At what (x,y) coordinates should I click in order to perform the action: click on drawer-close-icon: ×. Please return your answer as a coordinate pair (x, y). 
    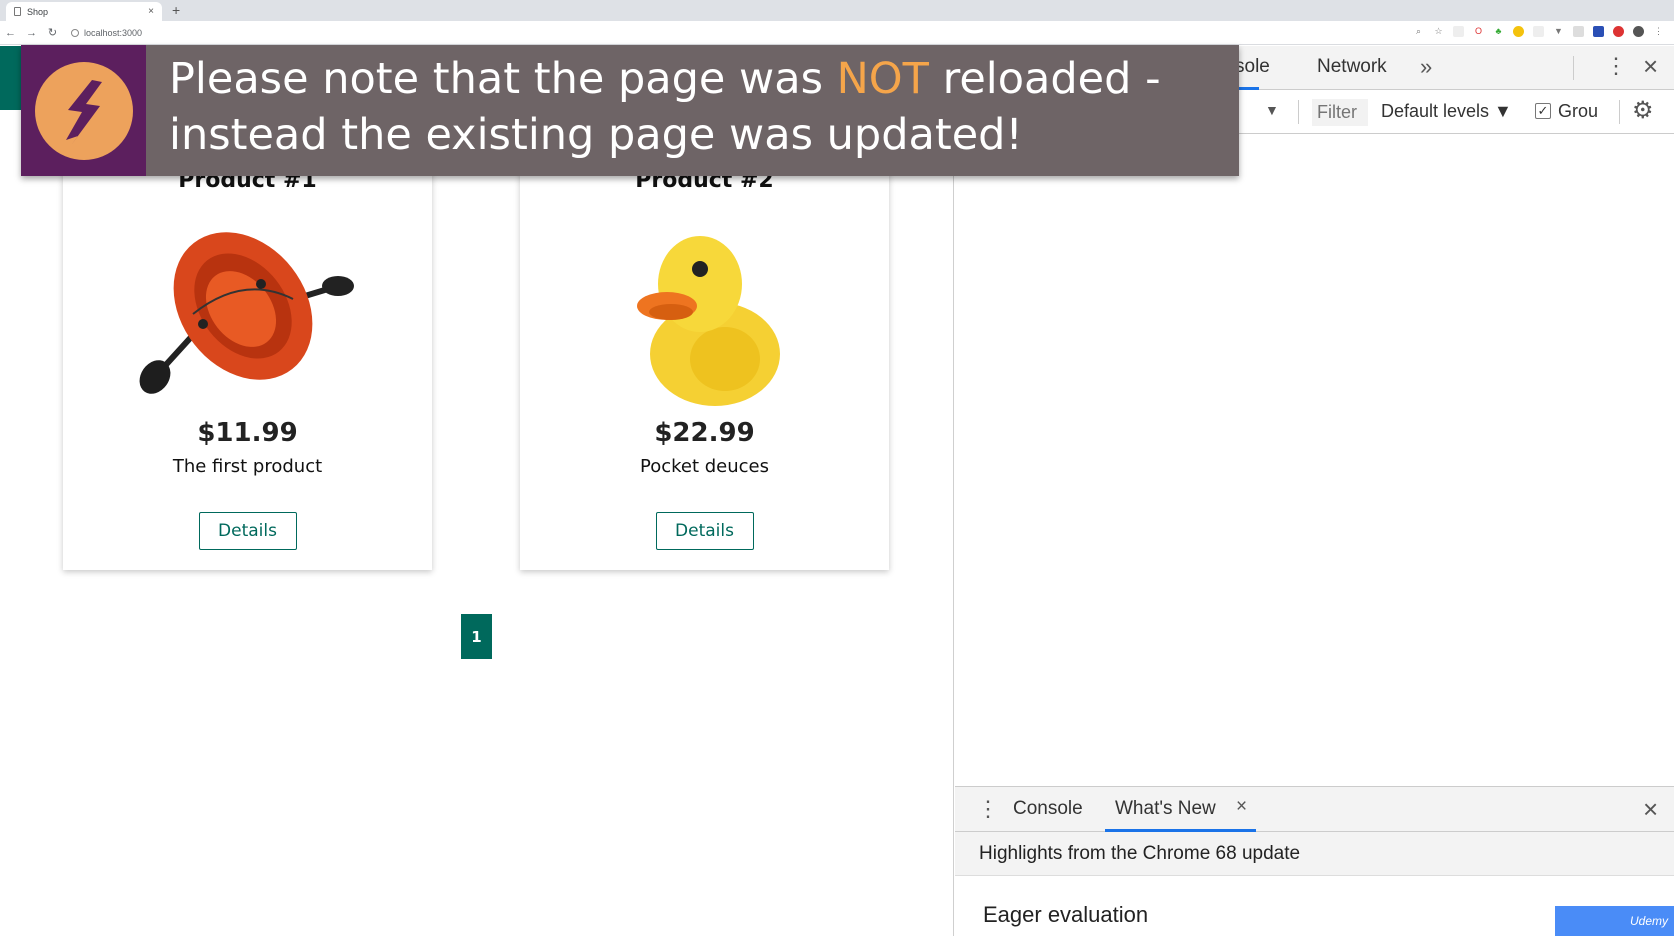
    Looking at the image, I should click on (1650, 809).